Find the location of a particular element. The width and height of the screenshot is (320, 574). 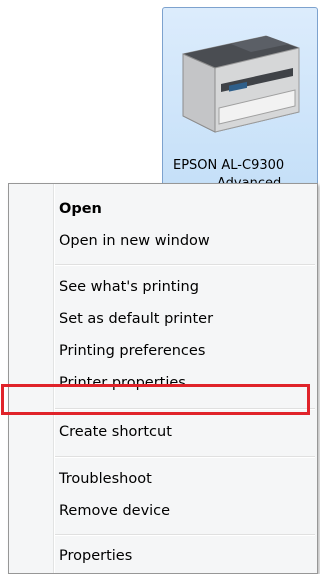

menu-item-create-shortcut: Create shortcut is located at coordinates (186, 432).